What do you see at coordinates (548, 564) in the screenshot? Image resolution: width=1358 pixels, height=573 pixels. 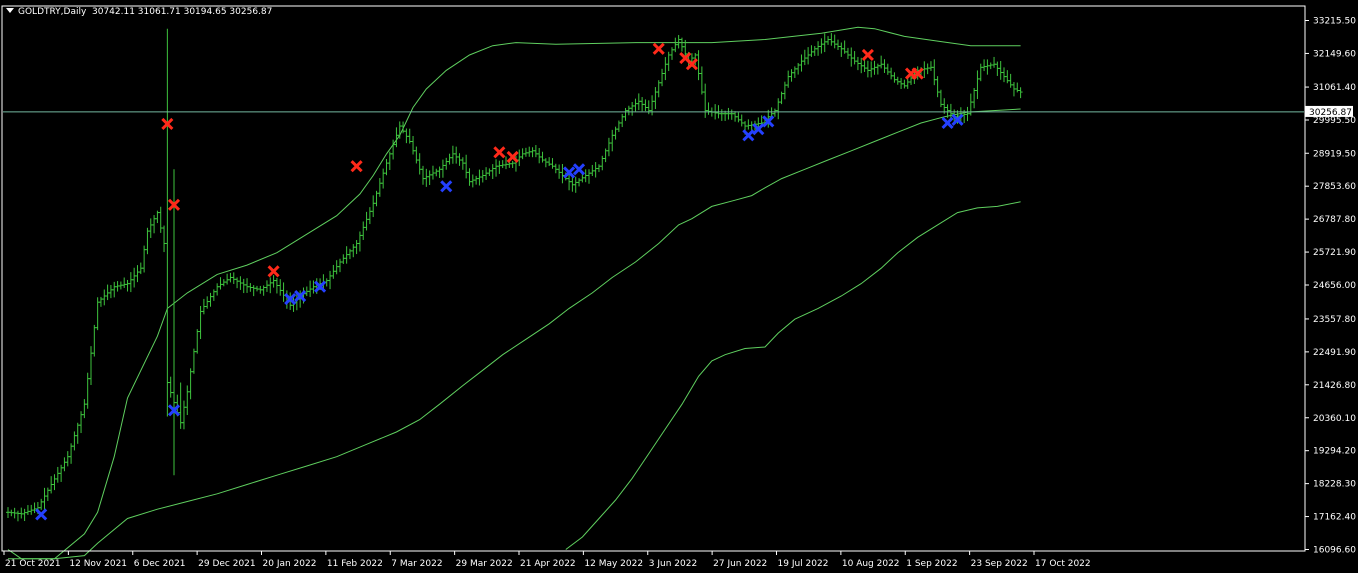 I see `time-tick-label: 21 Apr 2022` at bounding box center [548, 564].